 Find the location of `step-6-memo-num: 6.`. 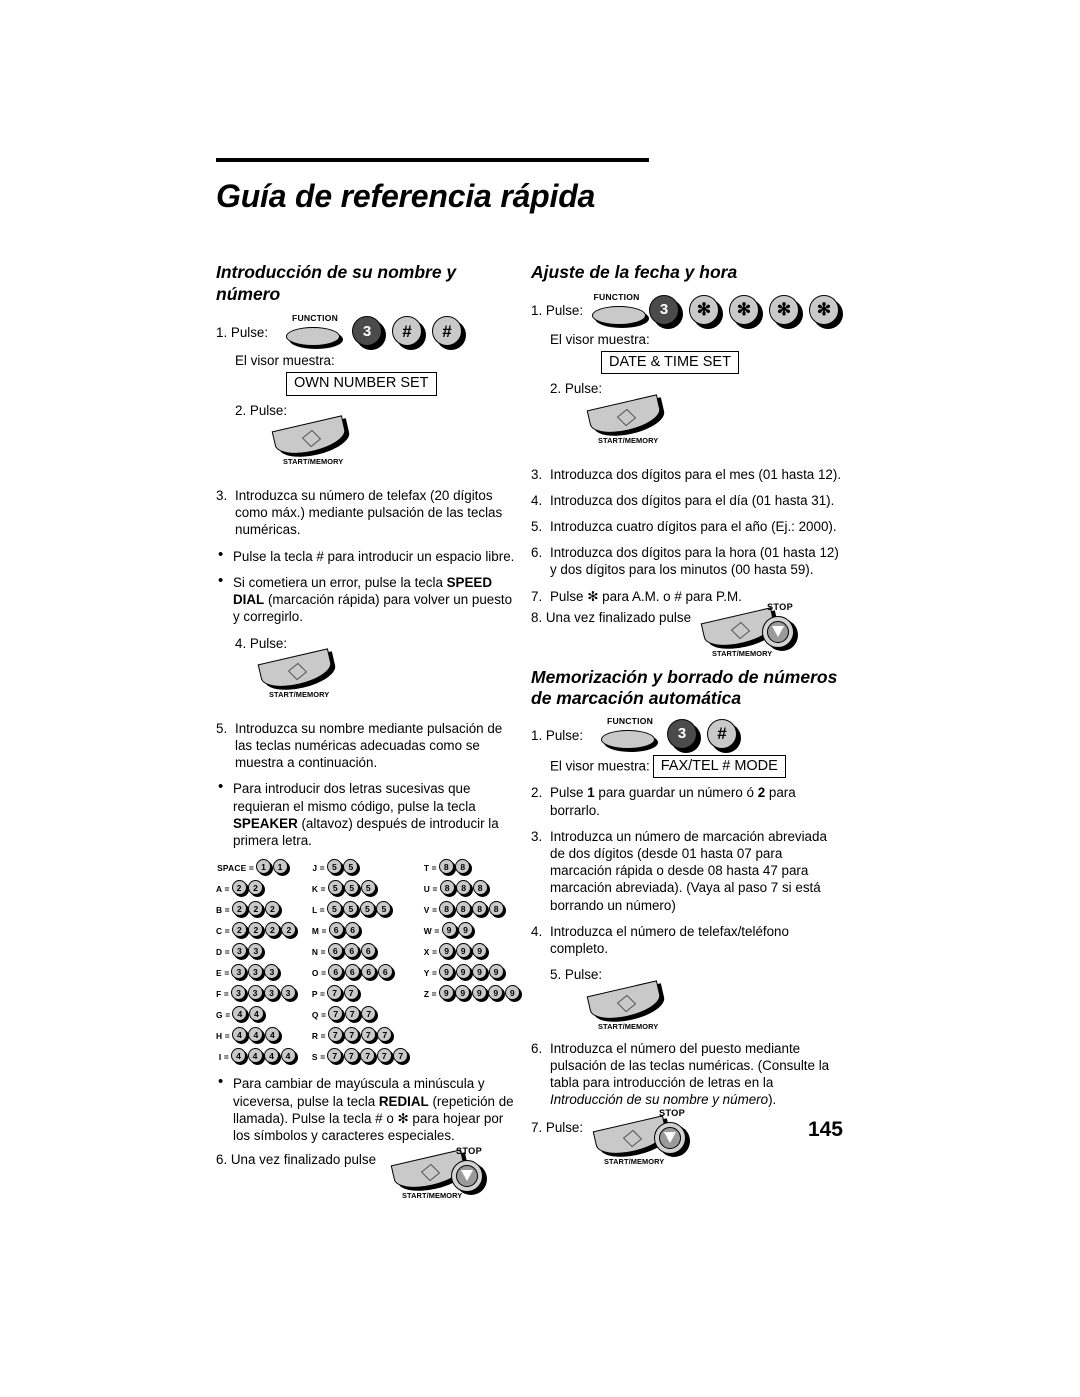

step-6-memo-num: 6. is located at coordinates (537, 1048).